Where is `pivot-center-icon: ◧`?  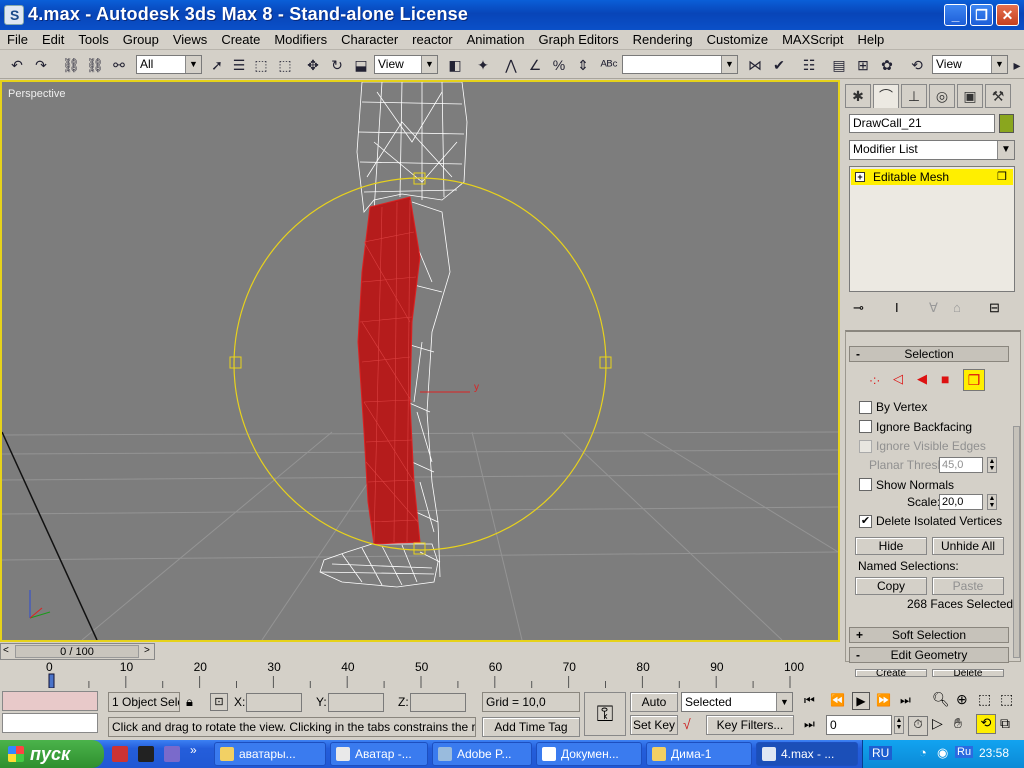 pivot-center-icon: ◧ is located at coordinates (455, 65).